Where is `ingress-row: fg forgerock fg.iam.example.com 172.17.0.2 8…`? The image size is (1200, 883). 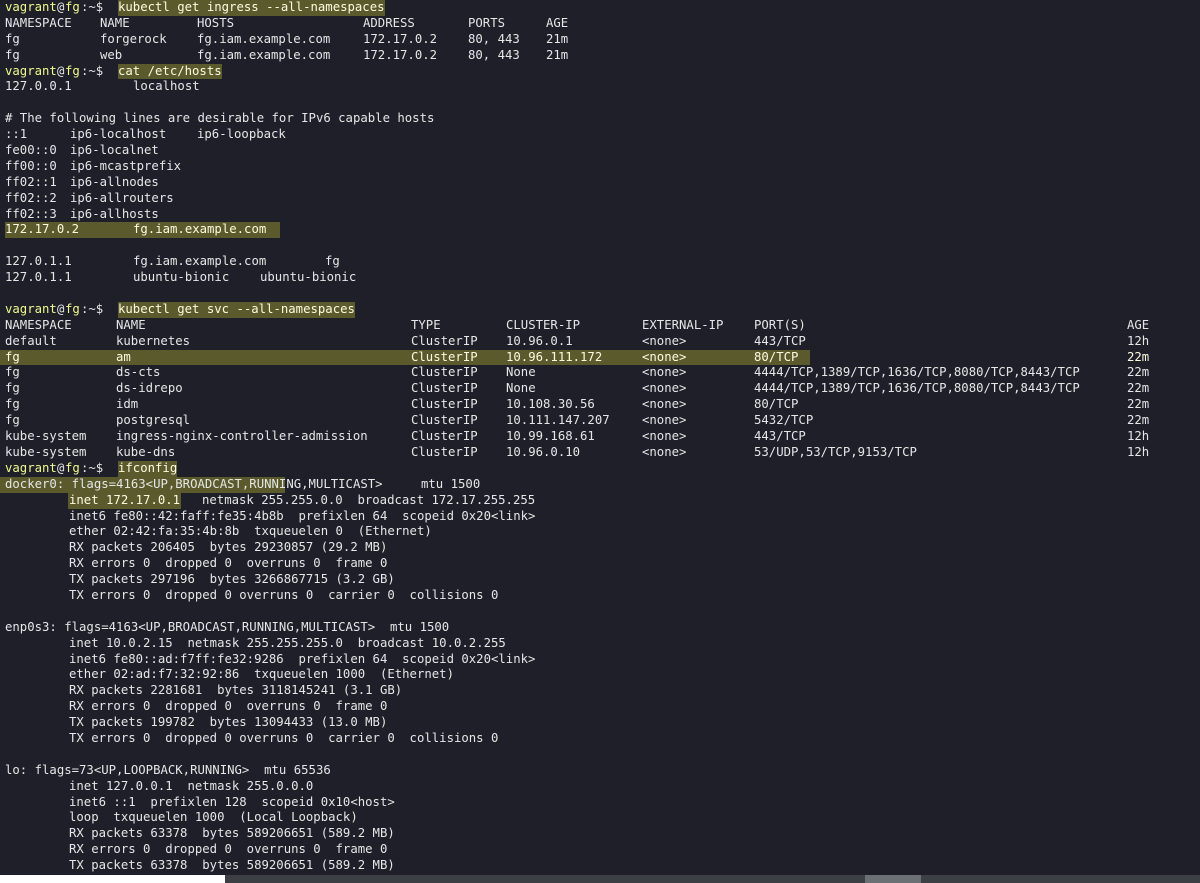 ingress-row: fg forgerock fg.iam.example.com 172.17.0.2 8… is located at coordinates (602, 40).